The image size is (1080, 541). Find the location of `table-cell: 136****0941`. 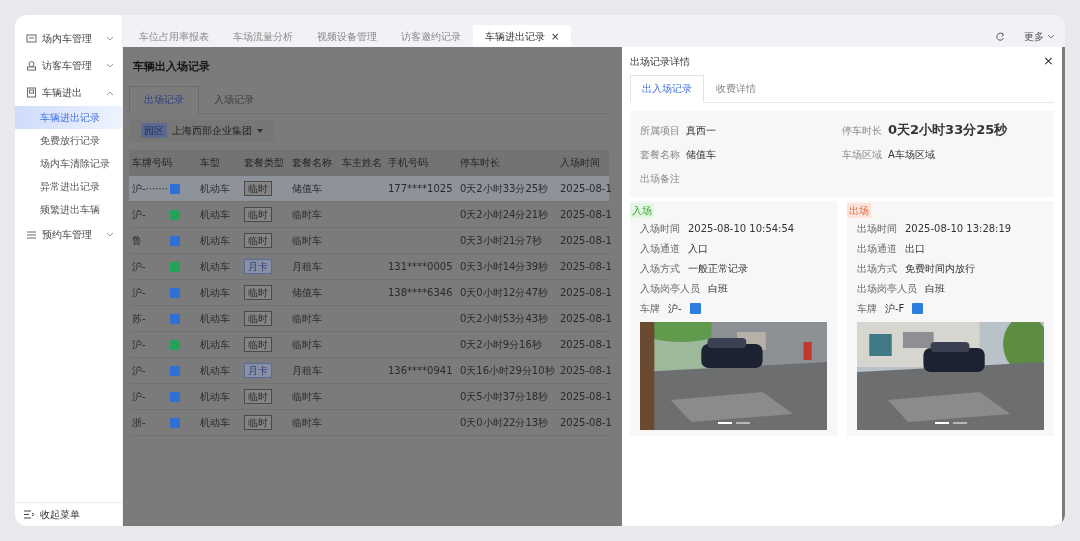

table-cell: 136****0941 is located at coordinates (420, 370).